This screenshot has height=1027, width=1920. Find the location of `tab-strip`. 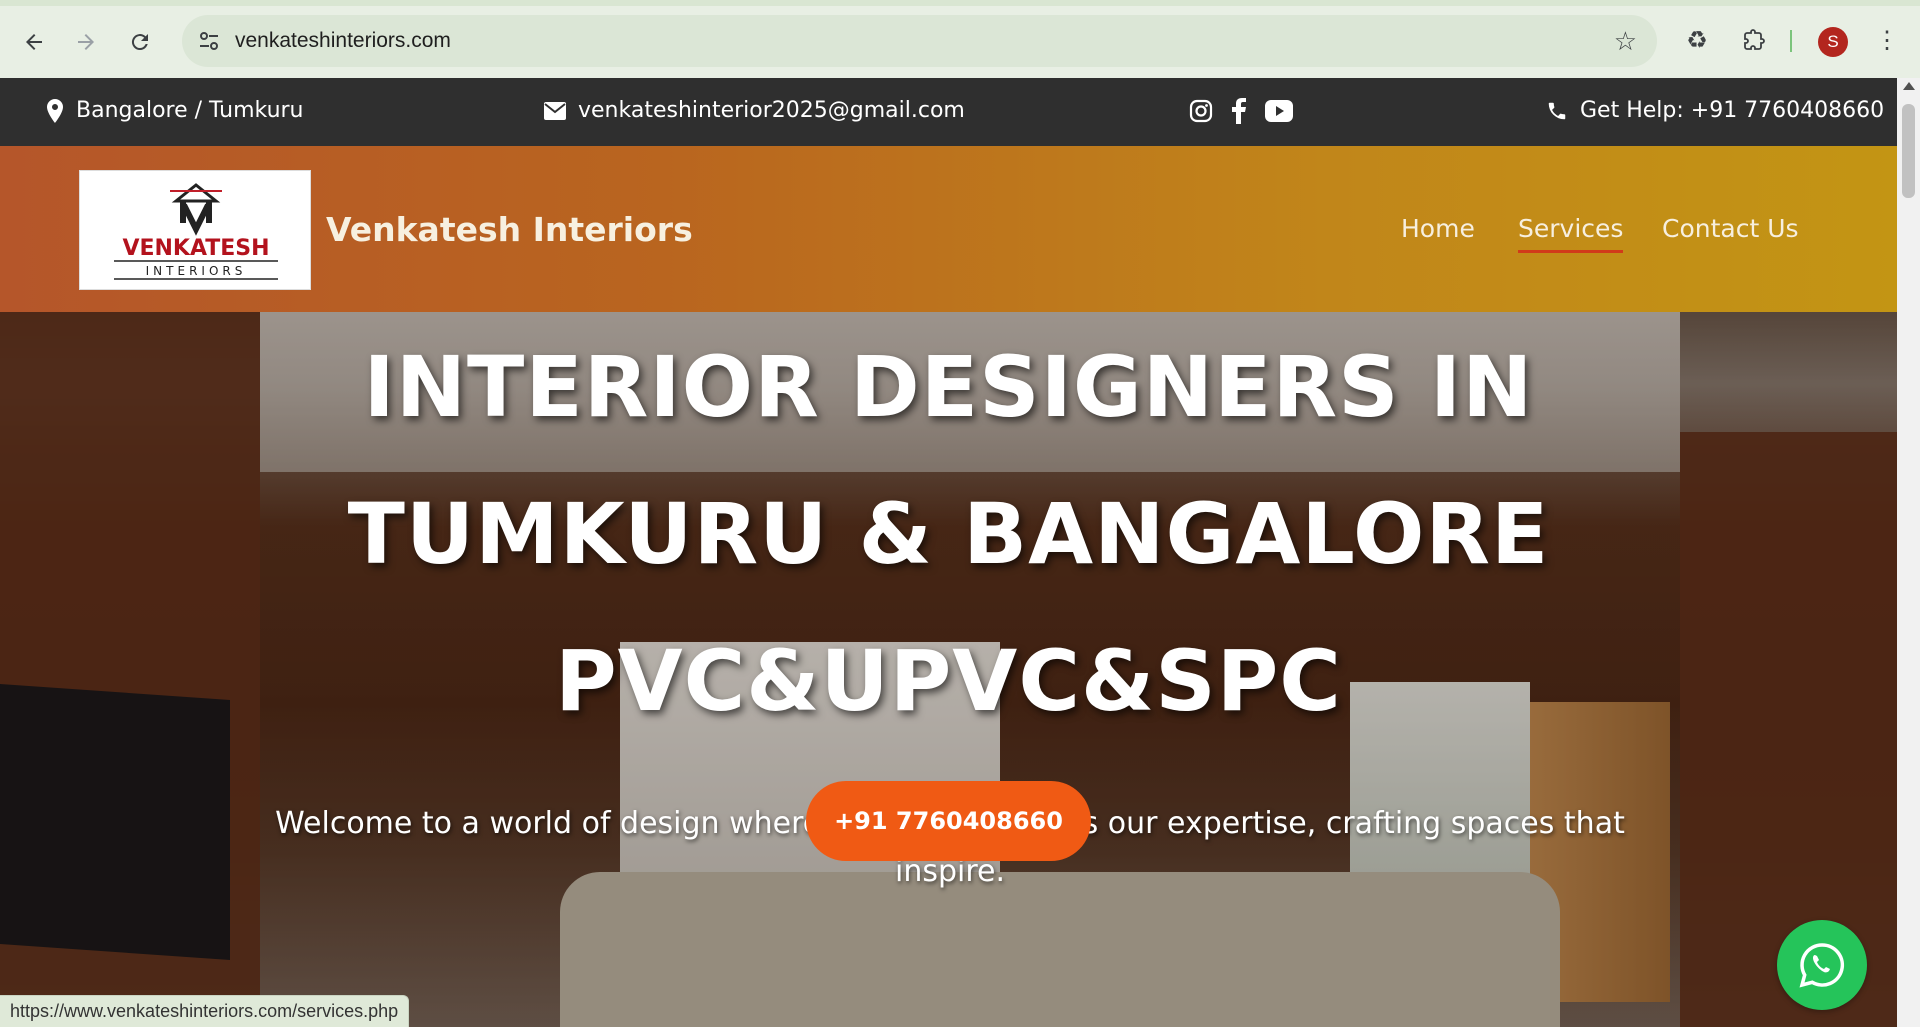

tab-strip is located at coordinates (960, 3).